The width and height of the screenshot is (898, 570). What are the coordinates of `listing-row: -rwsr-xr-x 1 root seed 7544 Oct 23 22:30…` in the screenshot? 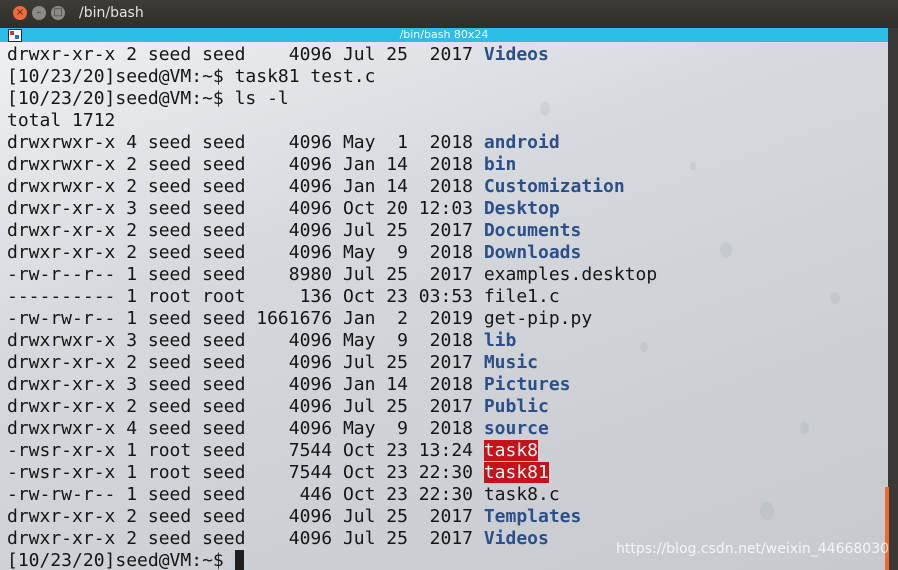 It's located at (332, 473).